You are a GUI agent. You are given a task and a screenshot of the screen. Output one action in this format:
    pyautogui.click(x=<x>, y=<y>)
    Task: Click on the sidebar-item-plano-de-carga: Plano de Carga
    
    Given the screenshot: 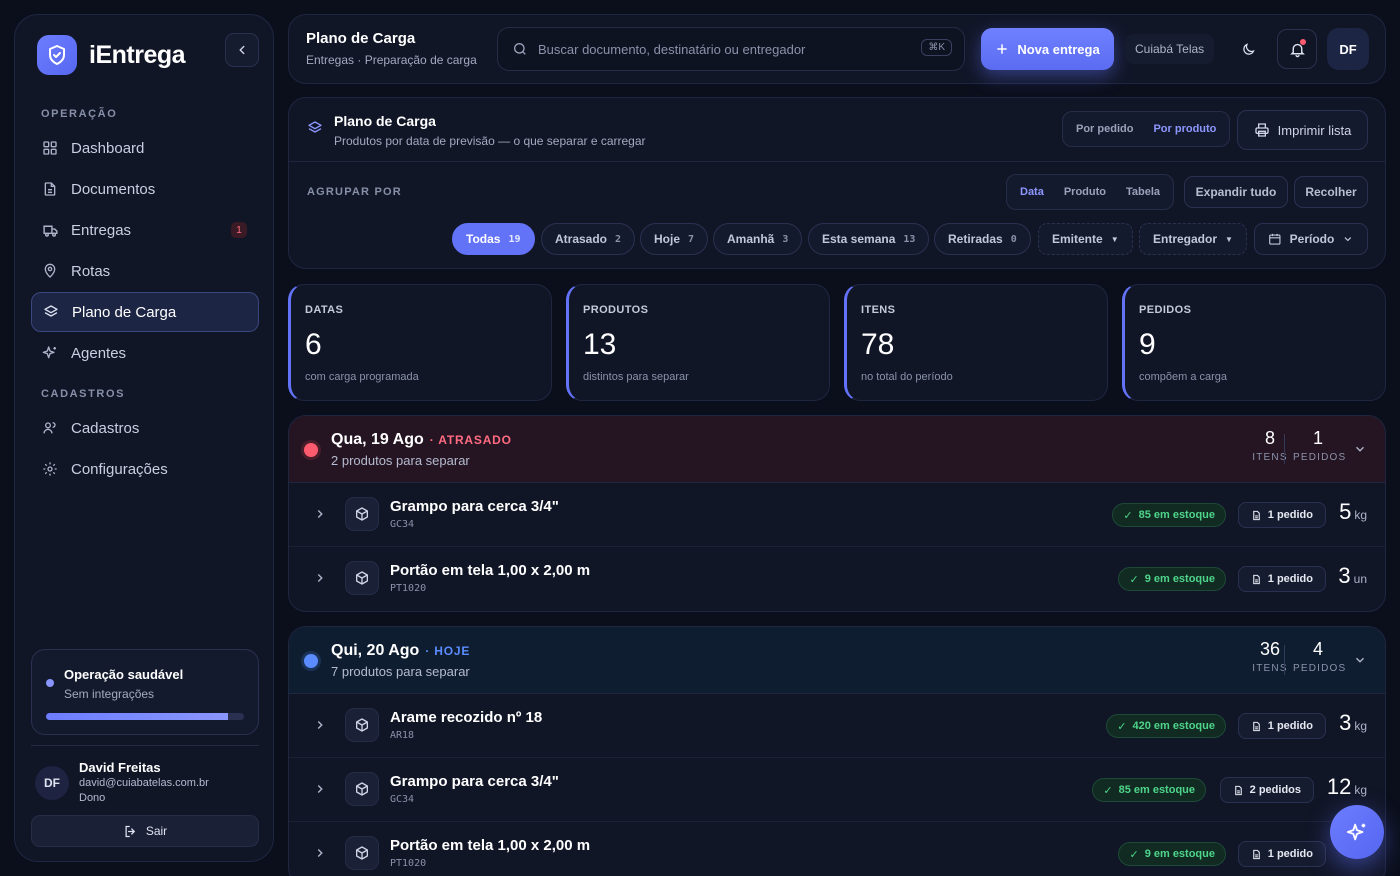 What is the action you would take?
    pyautogui.click(x=145, y=312)
    